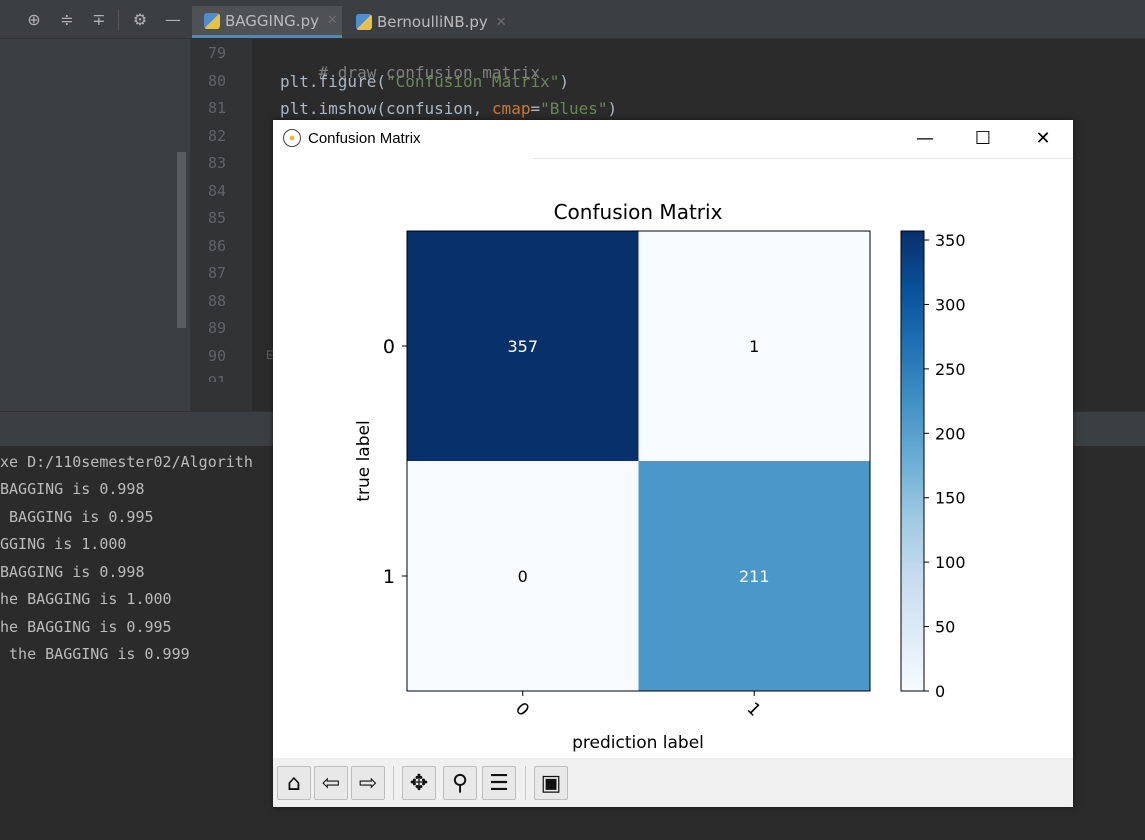  What do you see at coordinates (523, 576) in the screenshot?
I see `cell-value-label: 0` at bounding box center [523, 576].